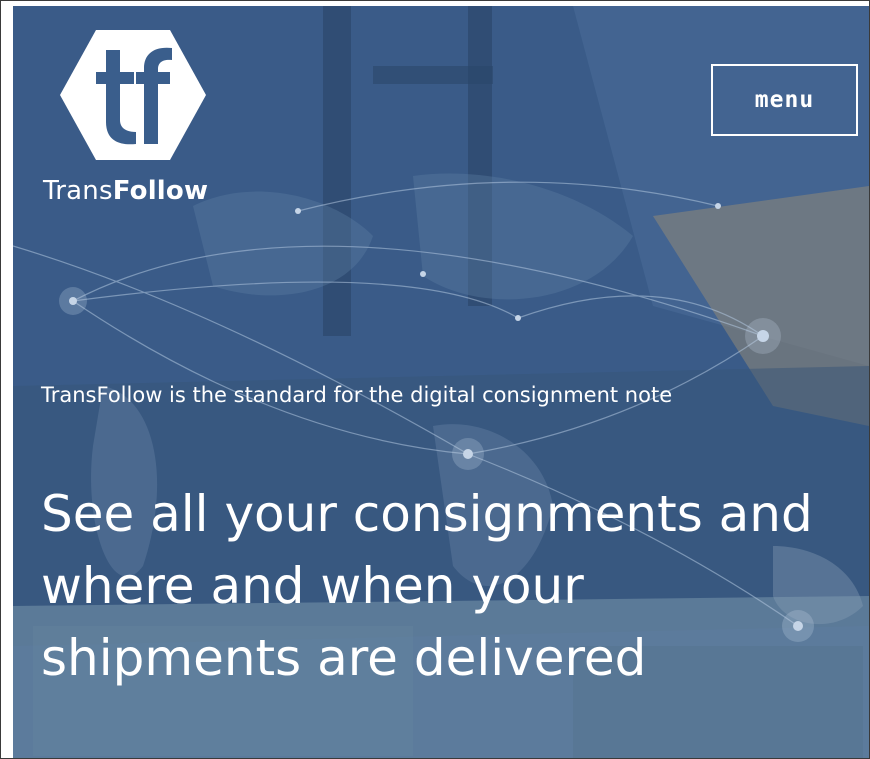  What do you see at coordinates (78, 191) in the screenshot?
I see `brand-name-regular: Trans` at bounding box center [78, 191].